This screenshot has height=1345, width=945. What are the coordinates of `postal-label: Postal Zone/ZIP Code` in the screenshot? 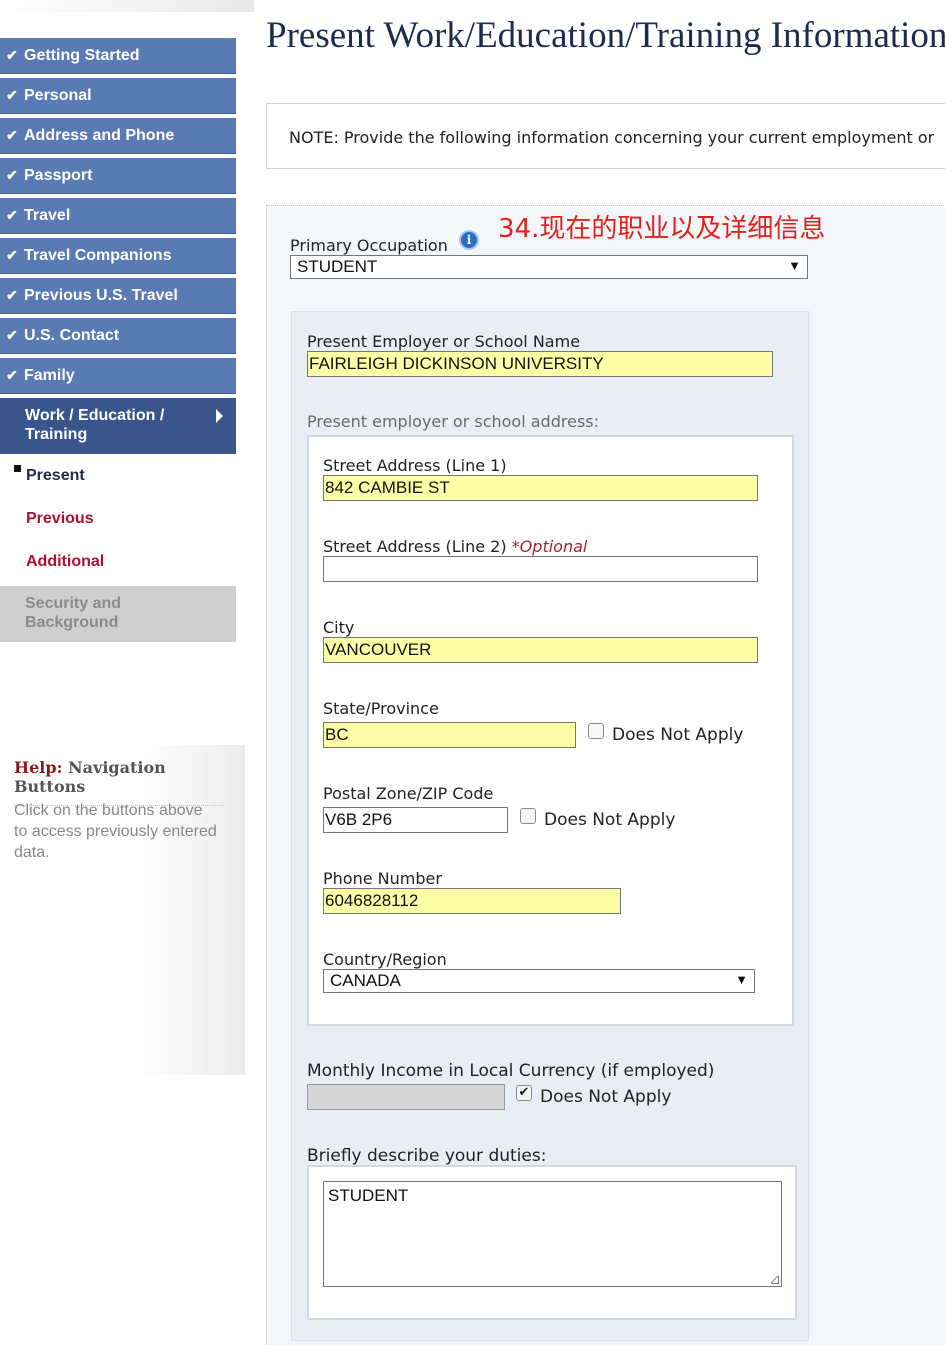 It's located at (408, 793).